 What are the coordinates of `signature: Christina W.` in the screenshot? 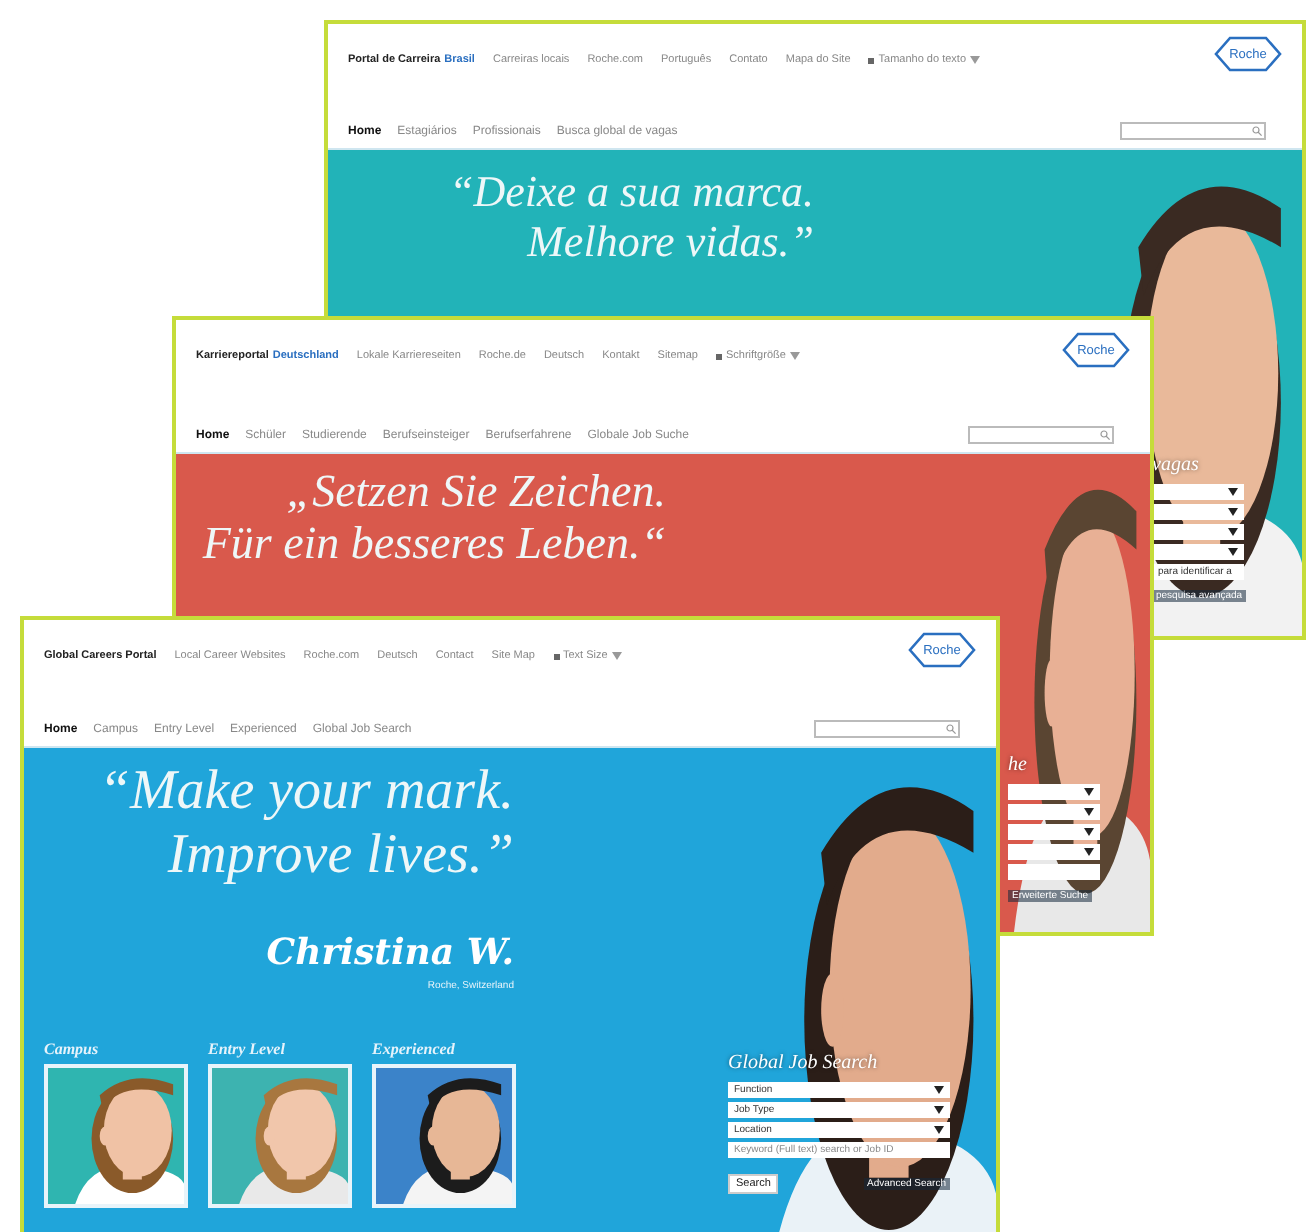 It's located at (390, 953).